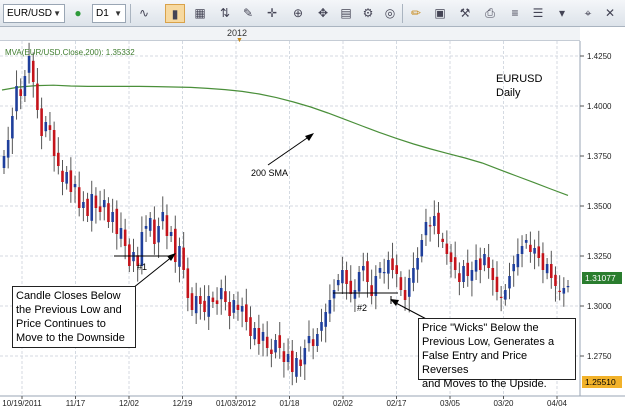  What do you see at coordinates (599, 56) in the screenshot?
I see `price-tick-label: 1.4250` at bounding box center [599, 56].